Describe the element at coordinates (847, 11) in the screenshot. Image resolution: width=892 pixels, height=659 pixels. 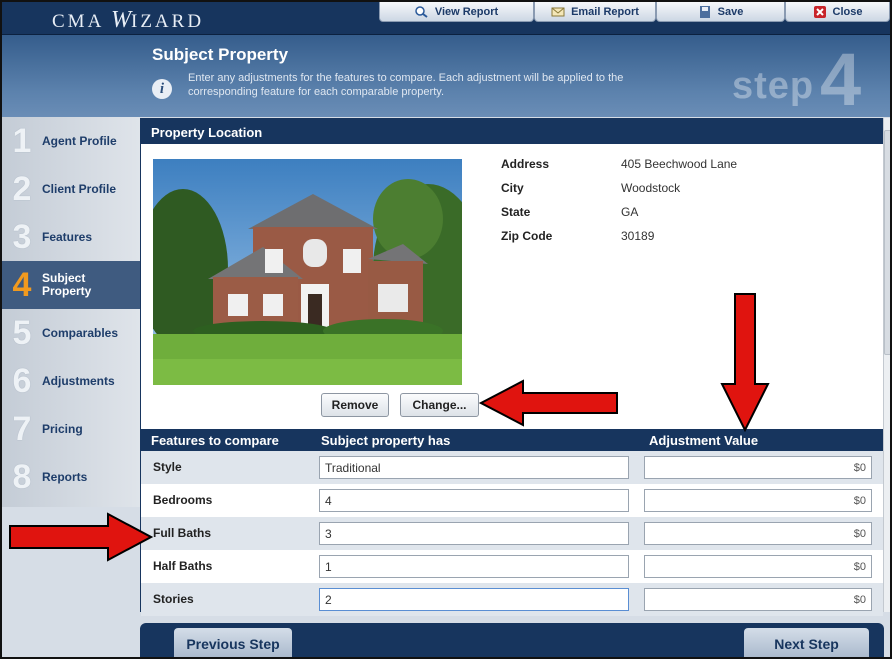
I see `close-label: Close` at that location.